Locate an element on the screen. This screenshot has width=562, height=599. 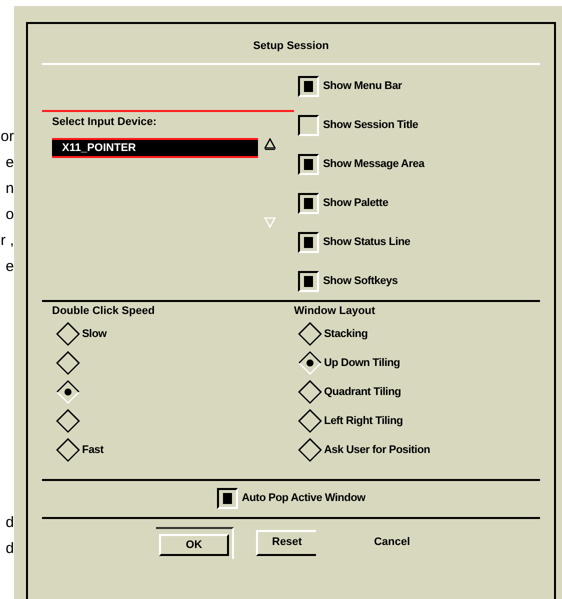
ok-button: OK is located at coordinates (194, 545).